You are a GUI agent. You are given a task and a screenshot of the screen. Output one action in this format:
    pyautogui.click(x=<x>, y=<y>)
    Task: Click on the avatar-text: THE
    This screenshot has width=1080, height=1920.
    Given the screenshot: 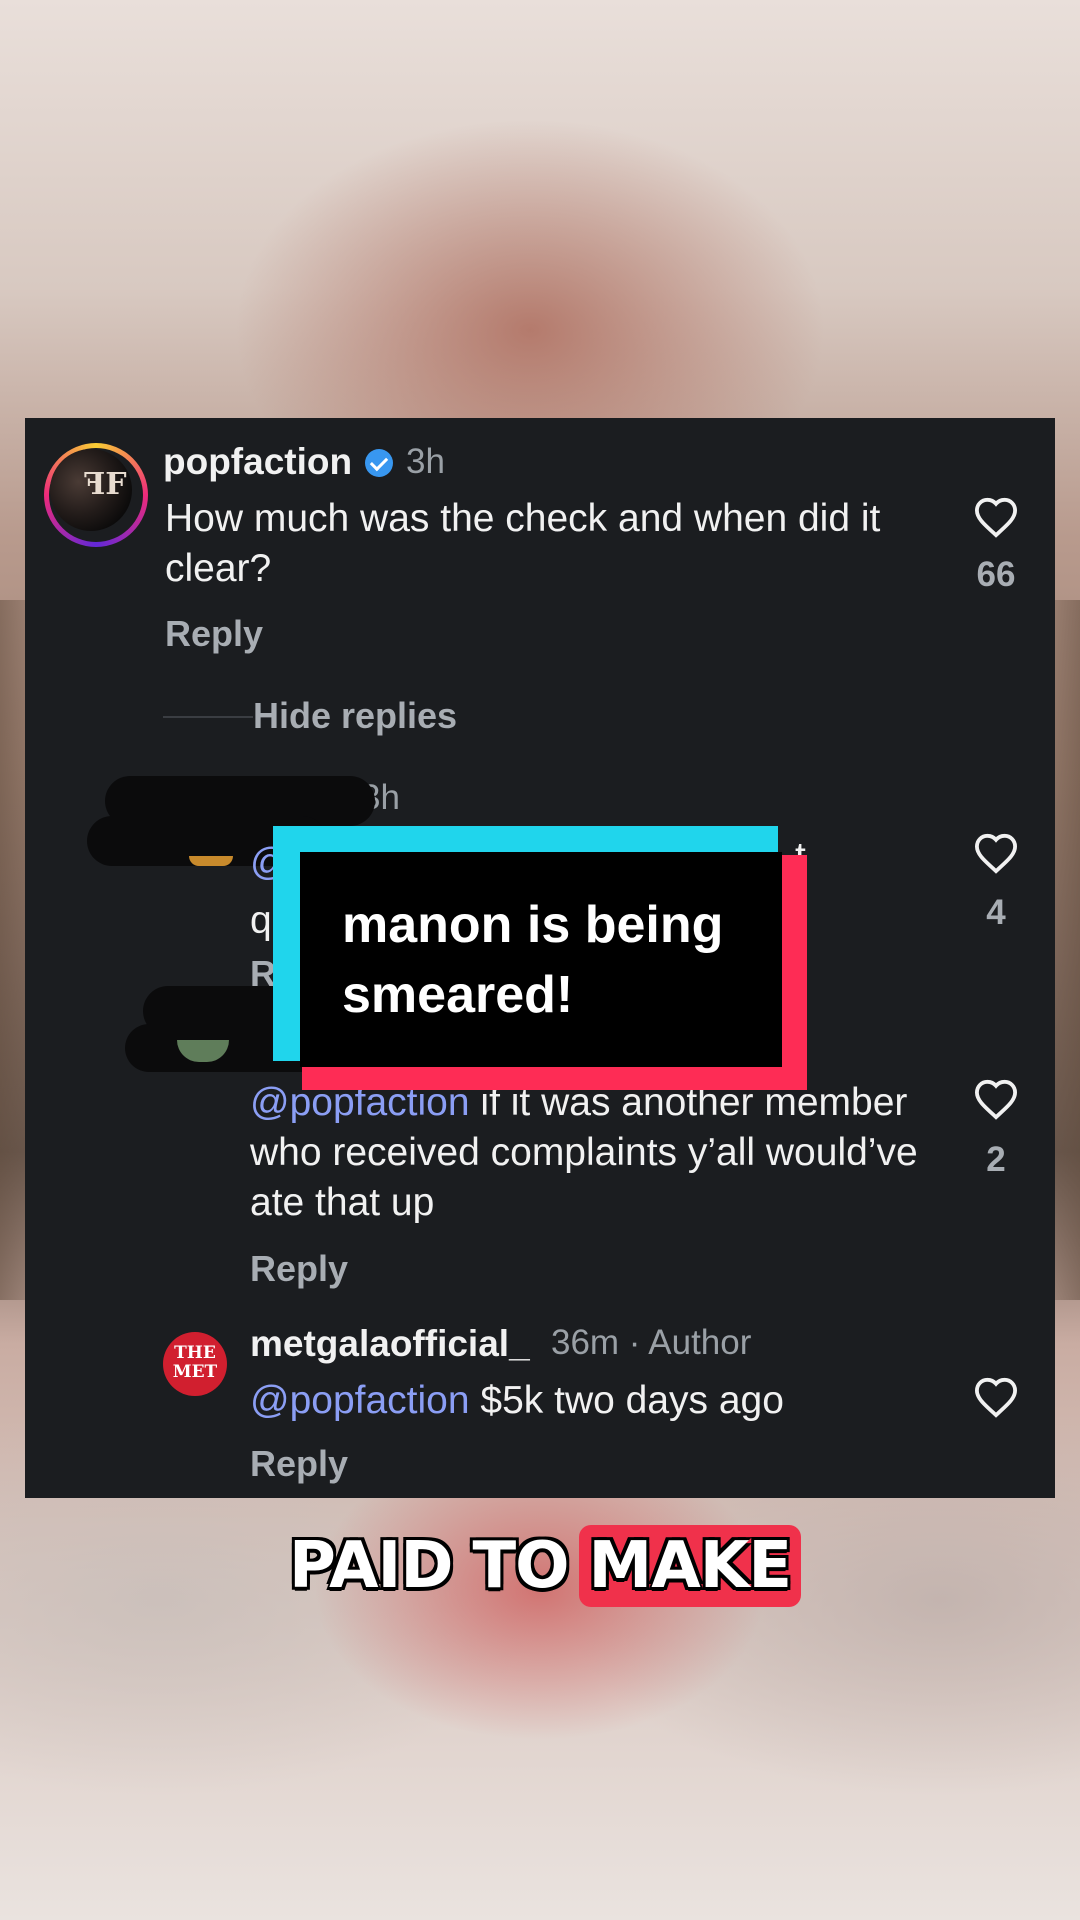 What is the action you would take?
    pyautogui.click(x=195, y=1353)
    